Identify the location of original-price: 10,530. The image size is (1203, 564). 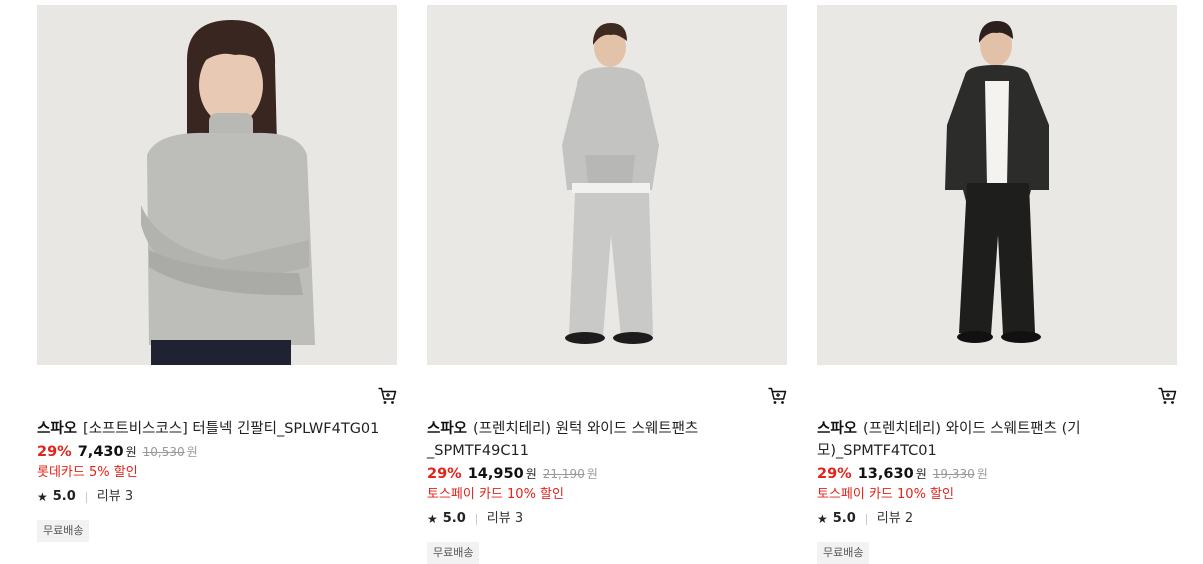
(163, 452).